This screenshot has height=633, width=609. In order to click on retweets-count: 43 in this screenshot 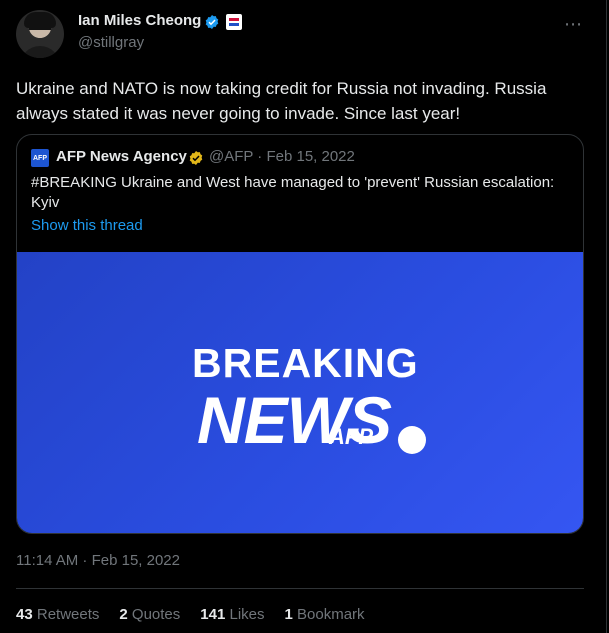, I will do `click(24, 614)`.